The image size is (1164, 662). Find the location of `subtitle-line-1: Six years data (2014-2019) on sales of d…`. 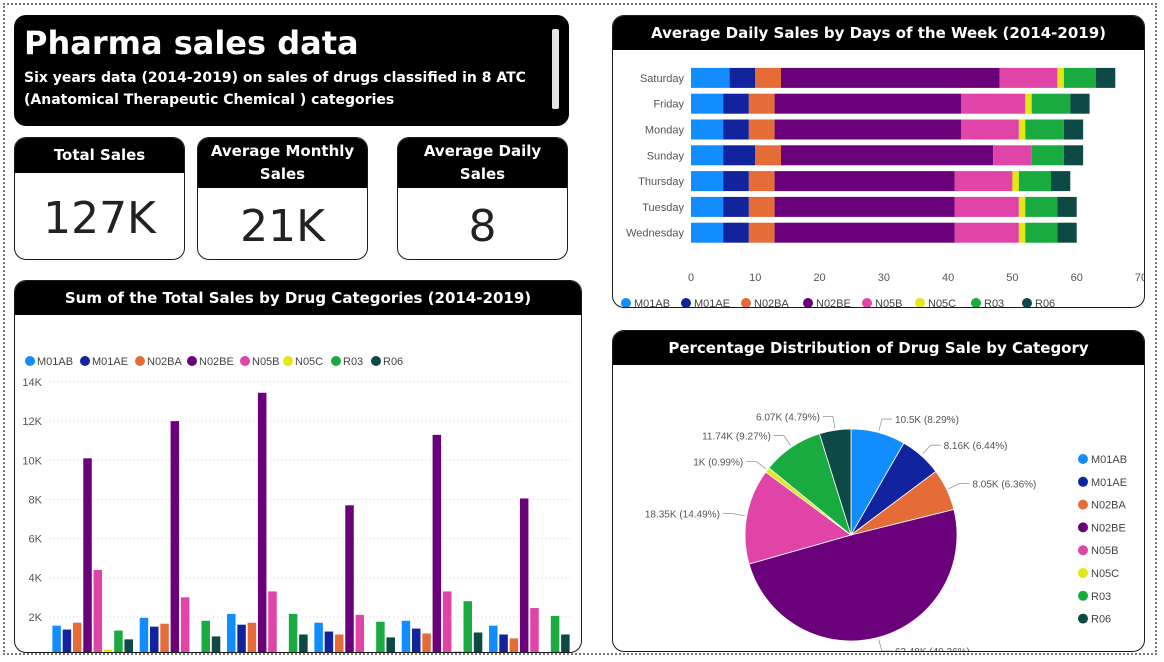

subtitle-line-1: Six years data (2014-2019) on sales of d… is located at coordinates (275, 78).